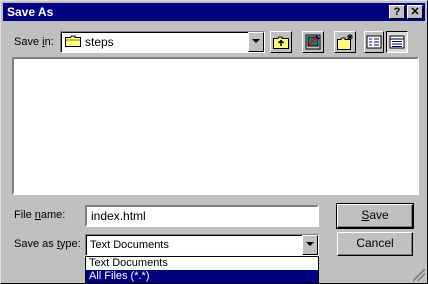 Image resolution: width=428 pixels, height=284 pixels. I want to click on title-bar: Save As ? ✕, so click(214, 12).